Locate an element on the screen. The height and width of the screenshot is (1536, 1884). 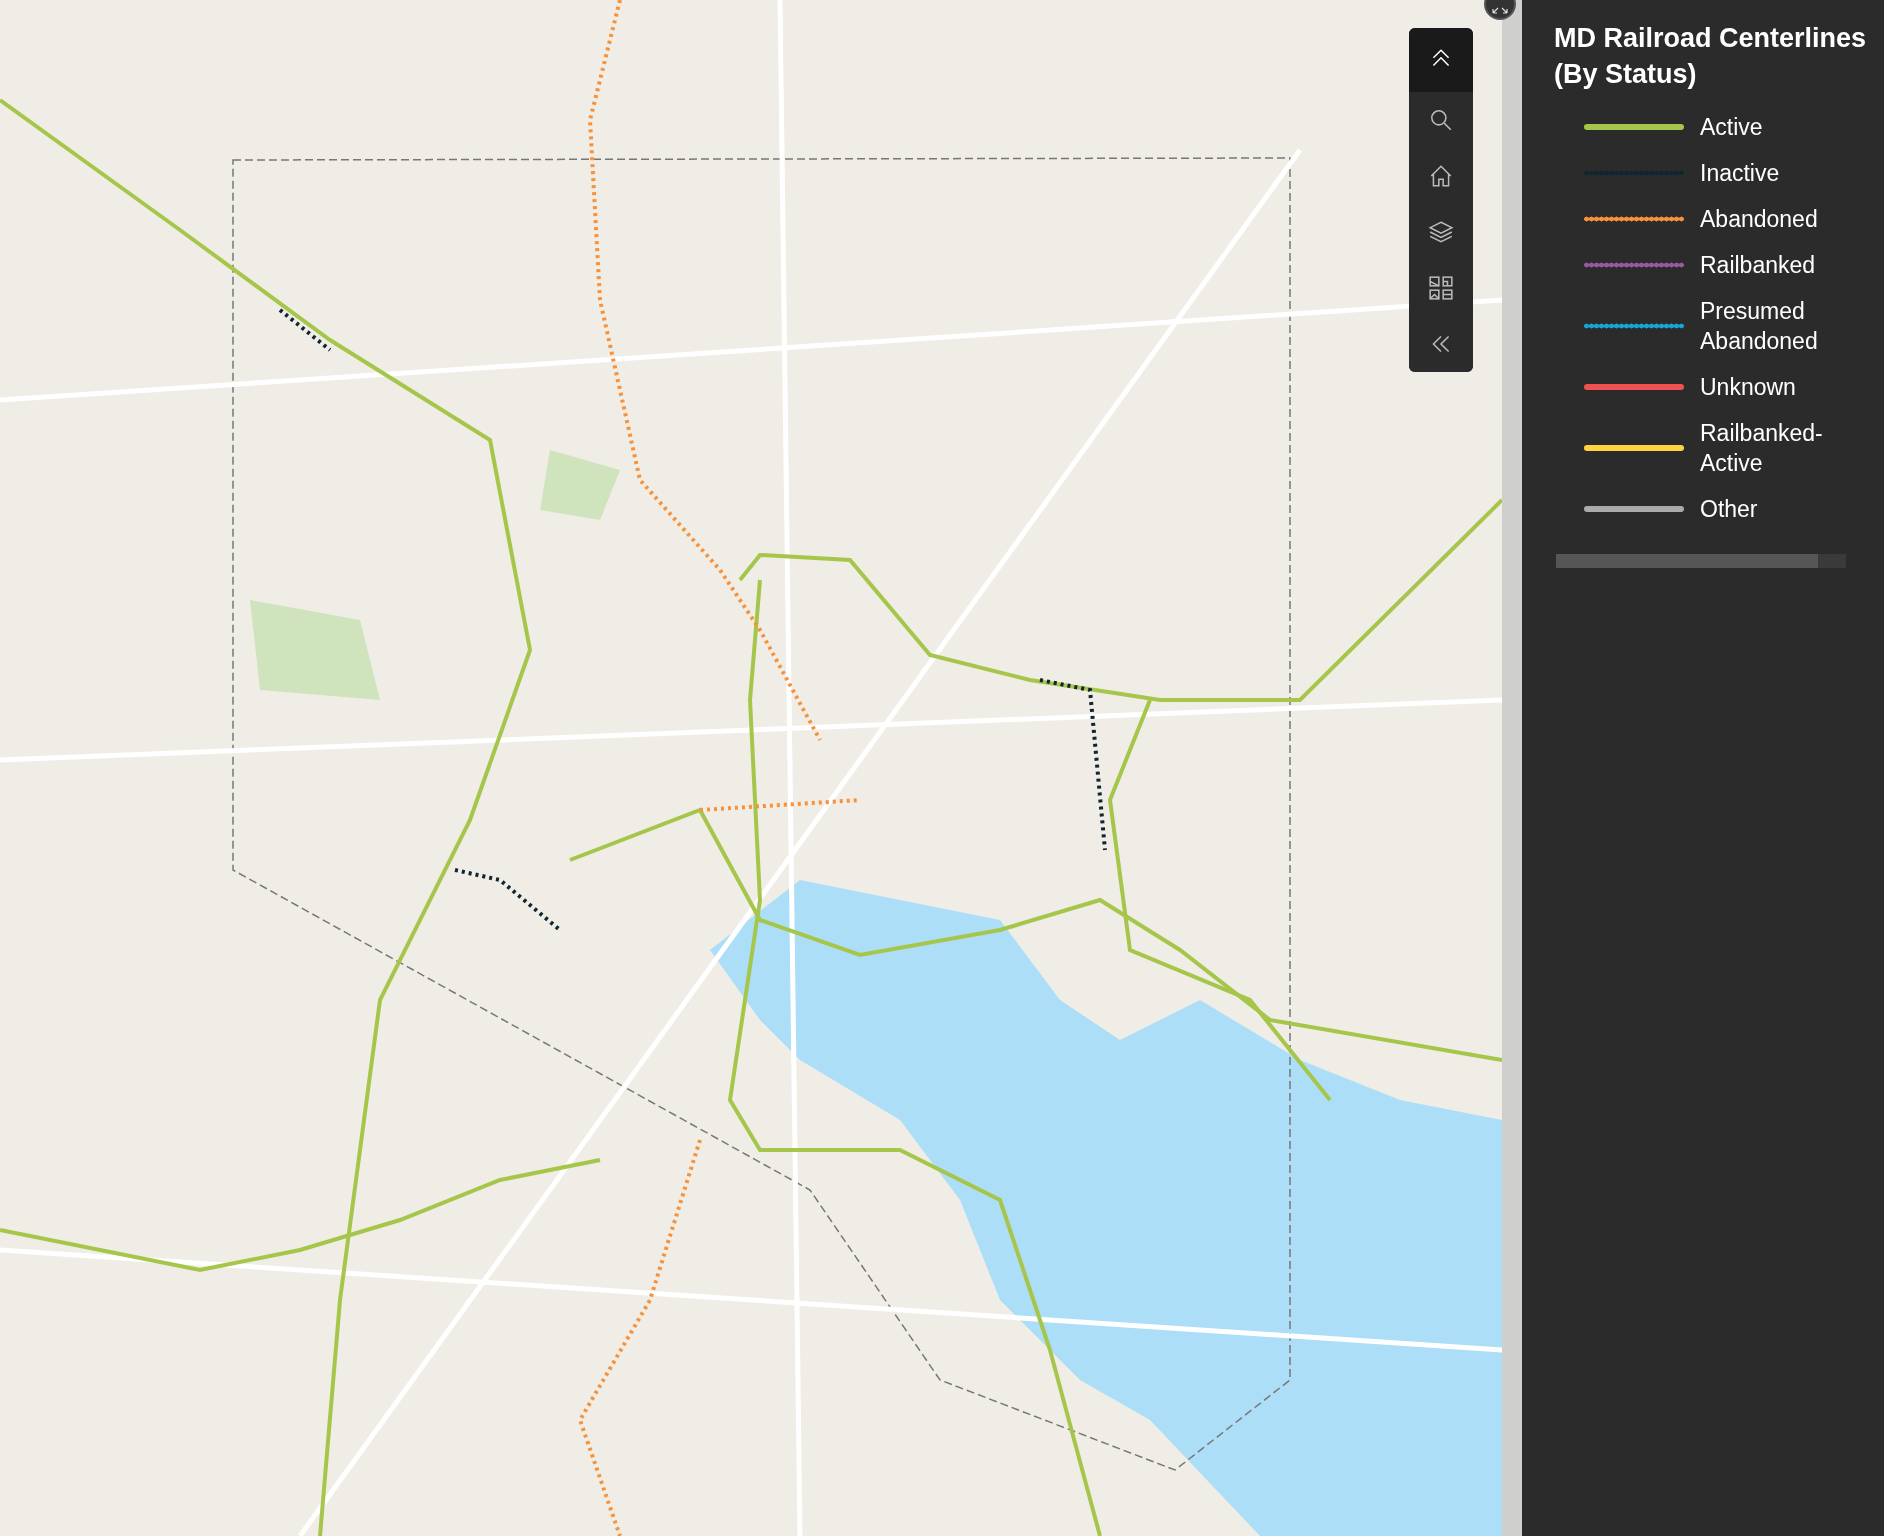
home-icon is located at coordinates (1441, 176).